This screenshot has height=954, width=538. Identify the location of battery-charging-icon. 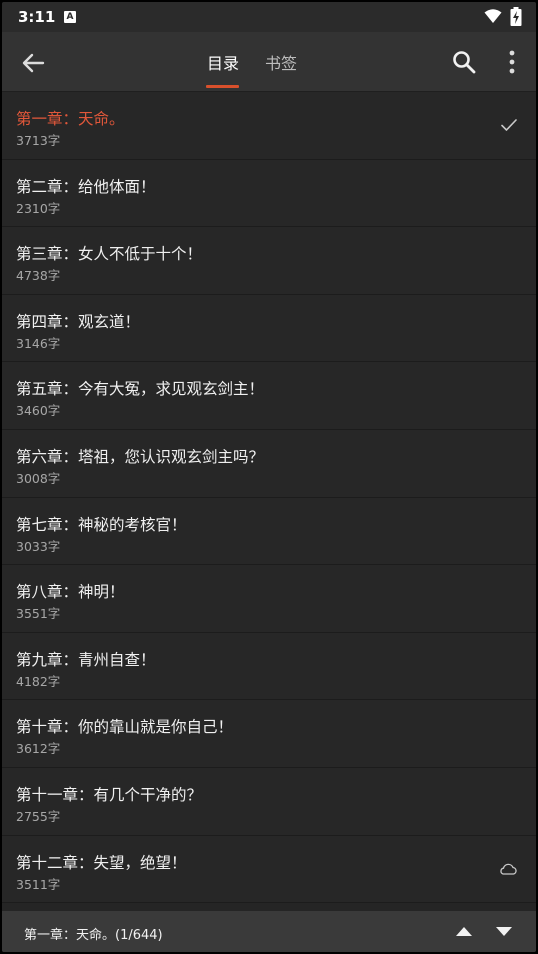
(516, 16).